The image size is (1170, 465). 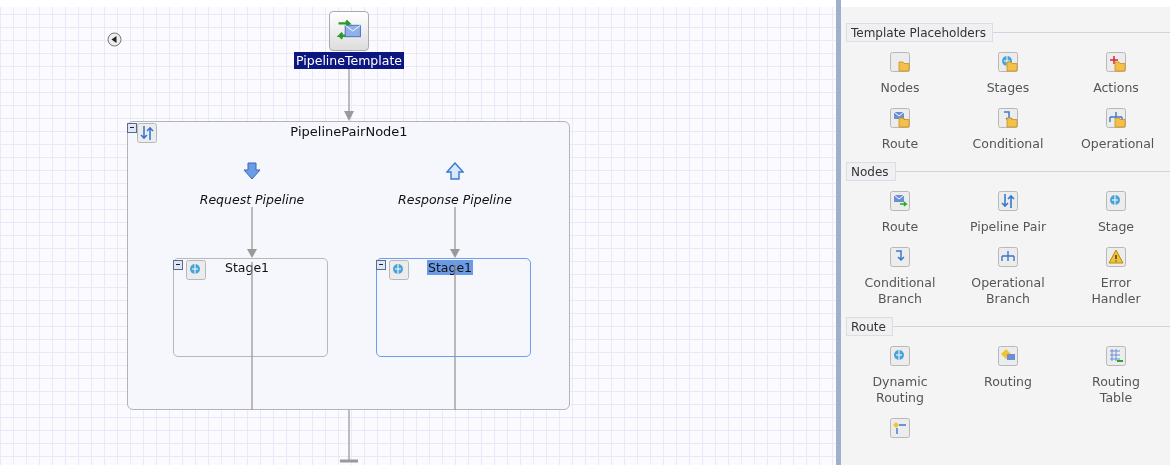 I want to click on node-label: PipelineTemplate, so click(x=349, y=60).